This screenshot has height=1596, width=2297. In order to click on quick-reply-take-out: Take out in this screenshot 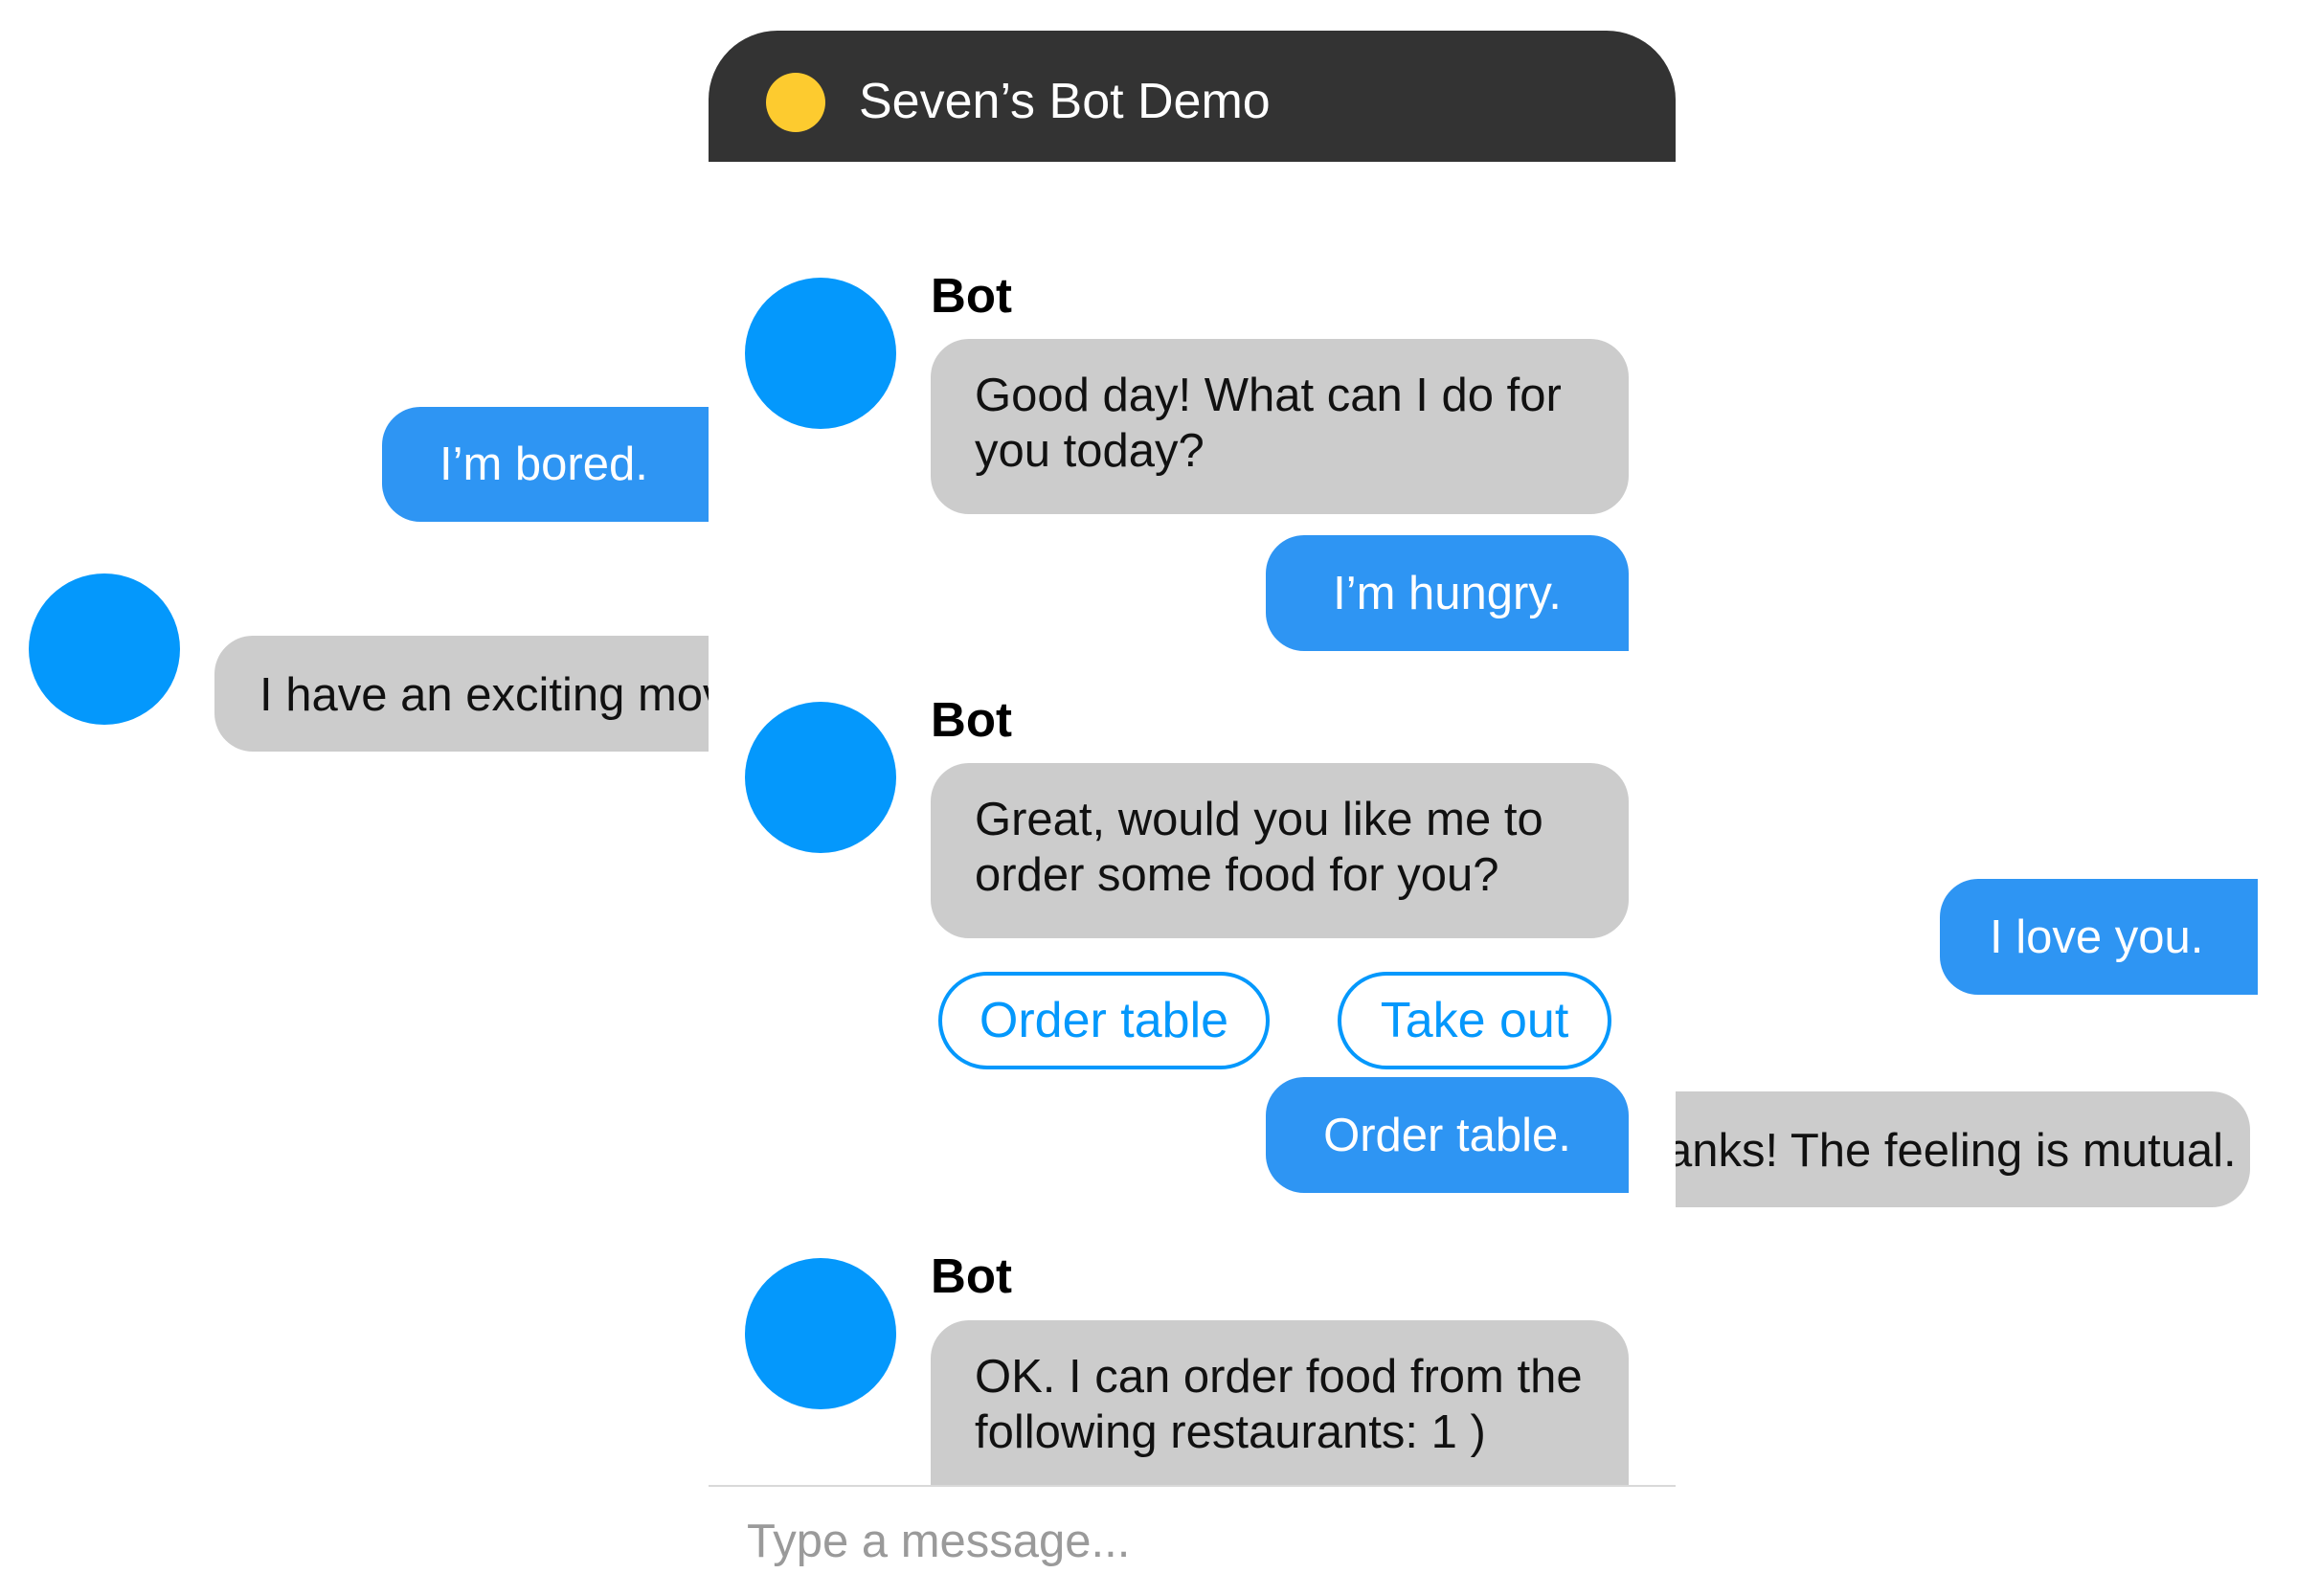, I will do `click(1474, 1020)`.